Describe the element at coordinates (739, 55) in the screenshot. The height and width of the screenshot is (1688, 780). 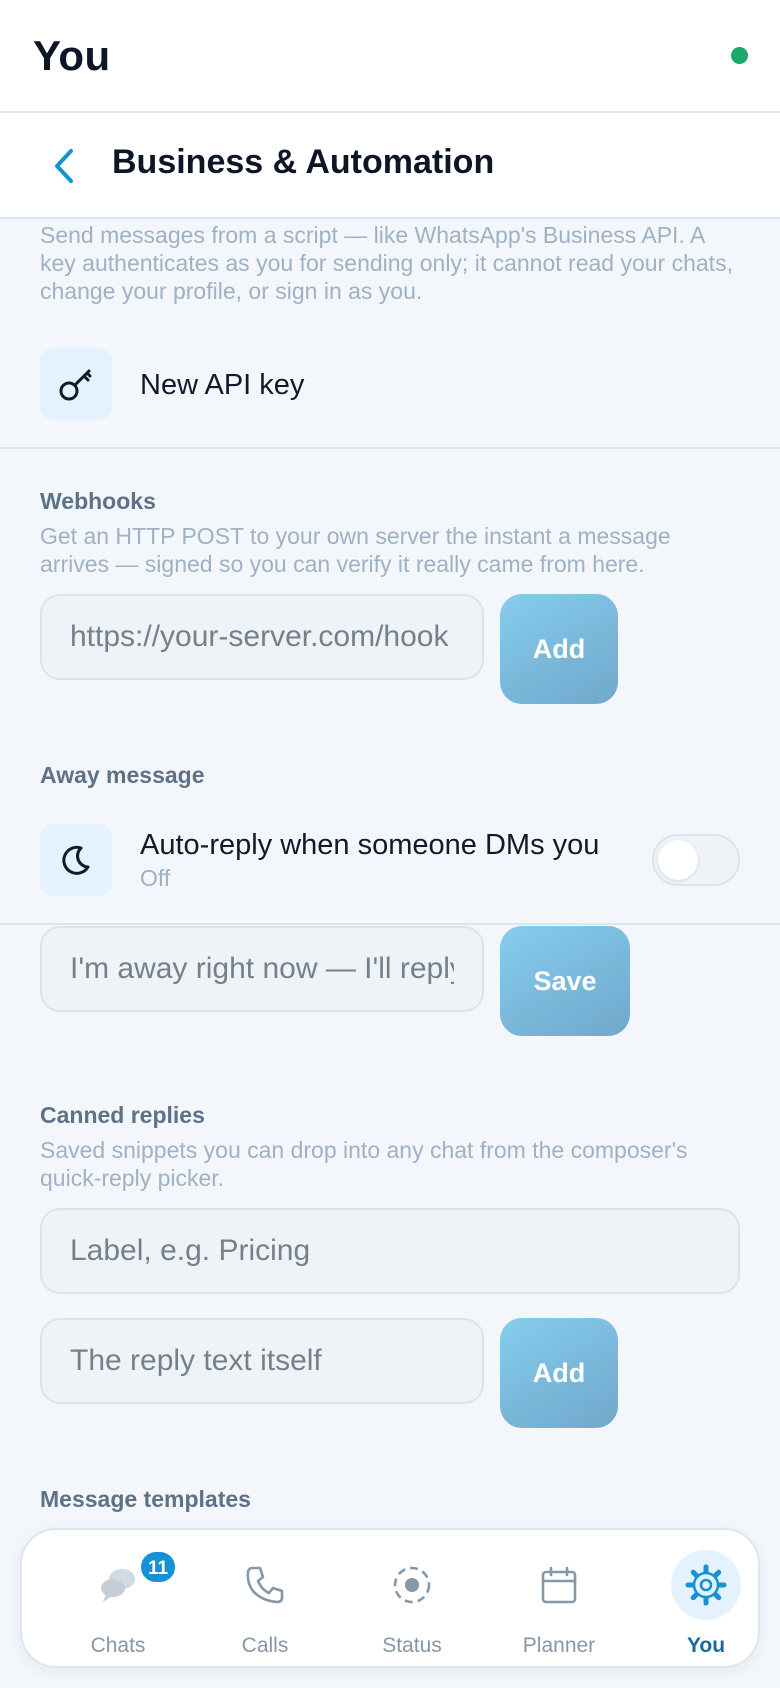
I see `online-status-dot` at that location.